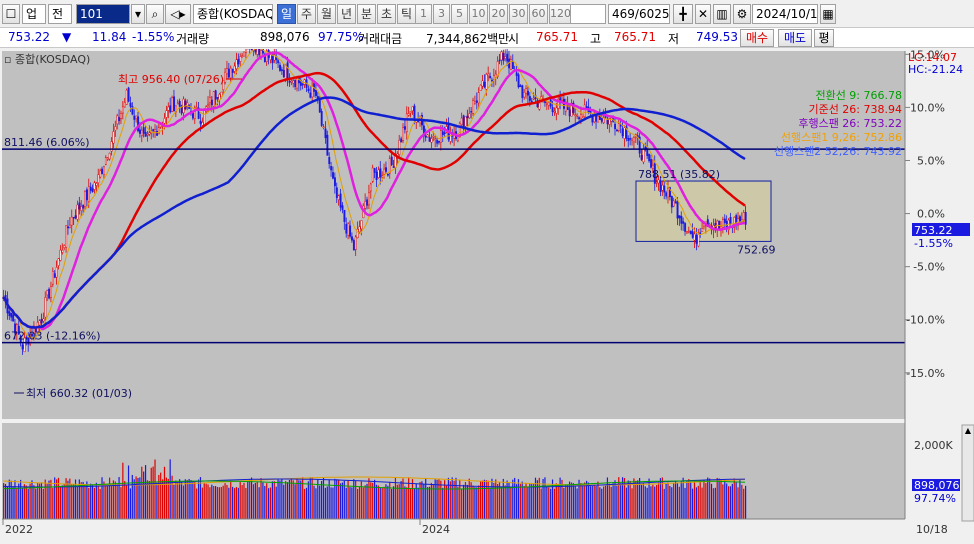 Image resolution: width=974 pixels, height=544 pixels. Describe the element at coordinates (178, 14) in the screenshot. I see `speaker-icon: ◁▸` at that location.